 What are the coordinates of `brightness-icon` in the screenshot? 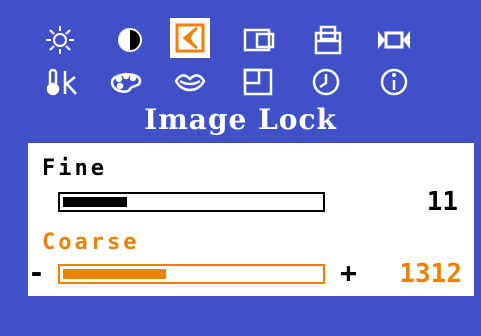 It's located at (60, 40).